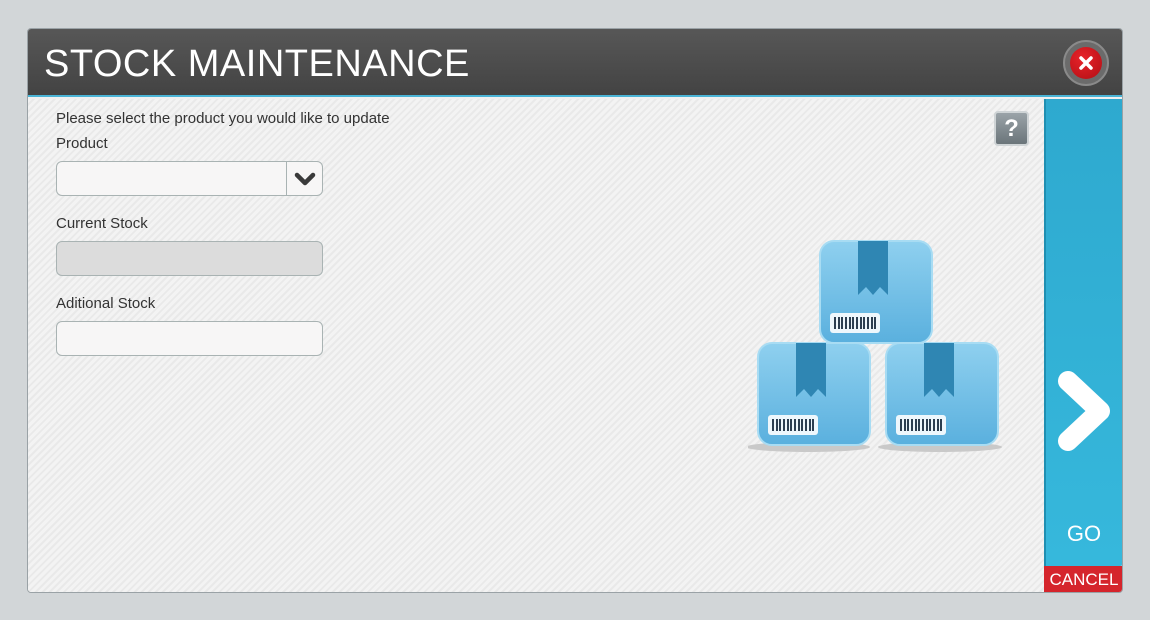 The height and width of the screenshot is (620, 1150). What do you see at coordinates (1084, 533) in the screenshot?
I see `go-label: GO` at bounding box center [1084, 533].